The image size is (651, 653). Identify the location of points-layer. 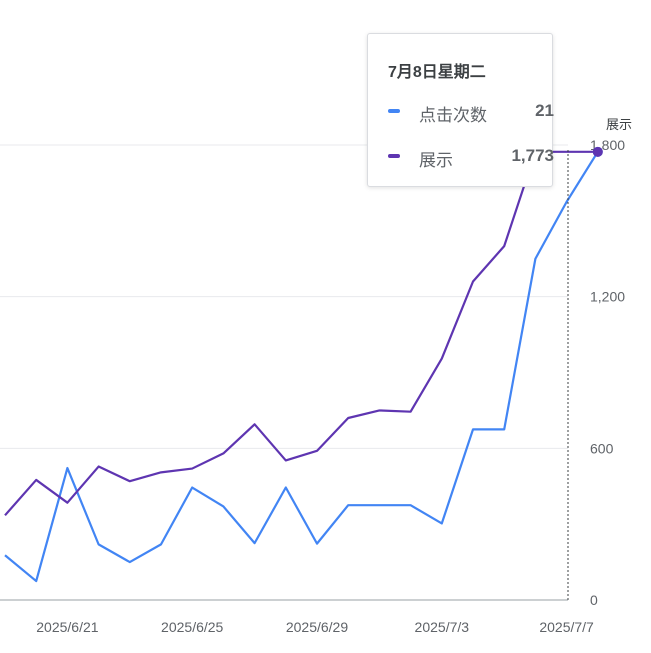
(597, 151).